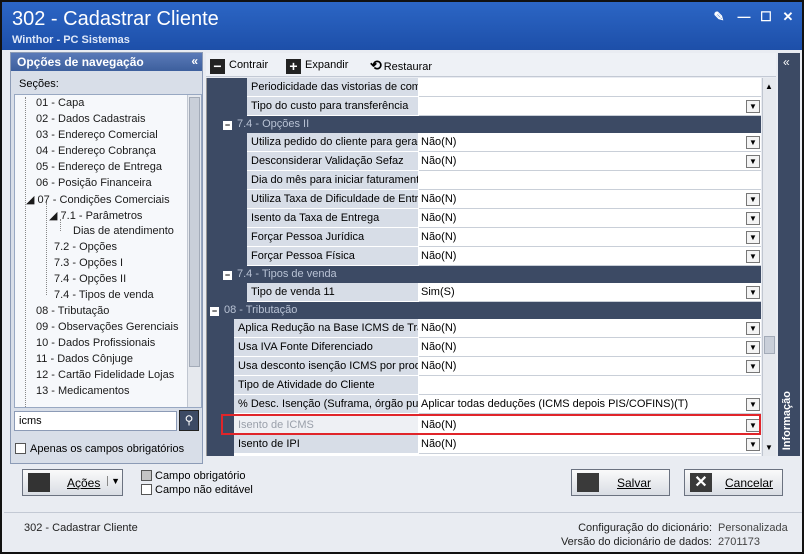 The height and width of the screenshot is (554, 804). What do you see at coordinates (90, 279) in the screenshot?
I see `tree-item: 7.4 - Opções II` at bounding box center [90, 279].